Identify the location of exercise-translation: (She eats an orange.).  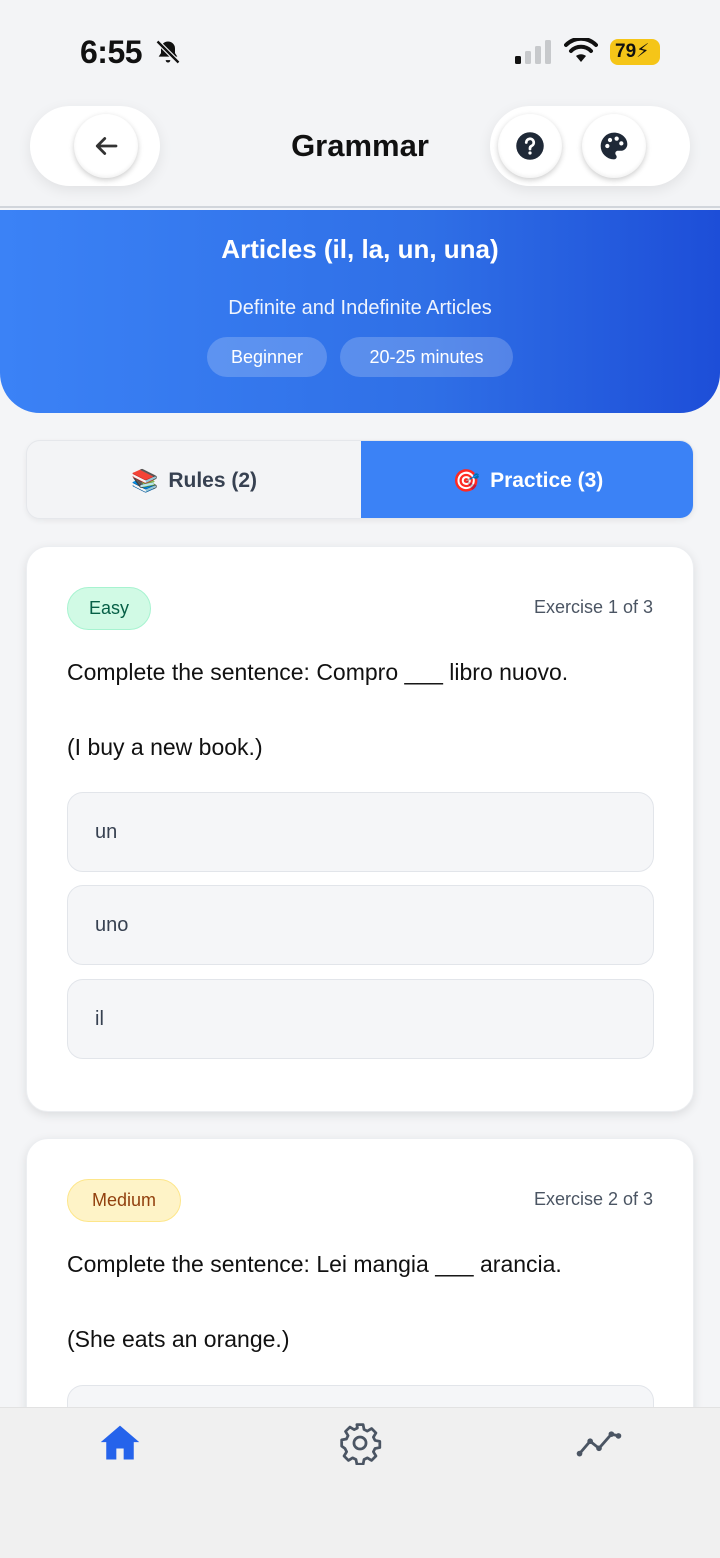
(178, 1339).